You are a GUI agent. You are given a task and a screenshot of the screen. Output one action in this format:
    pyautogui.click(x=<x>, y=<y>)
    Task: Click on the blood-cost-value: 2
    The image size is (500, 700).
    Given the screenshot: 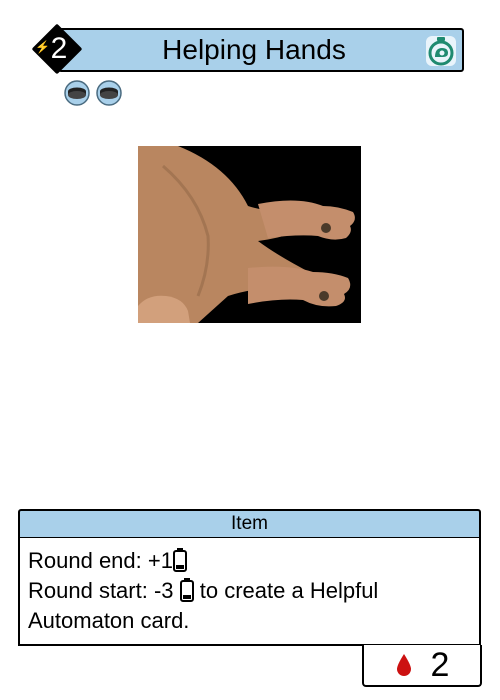 What is the action you would take?
    pyautogui.click(x=440, y=664)
    